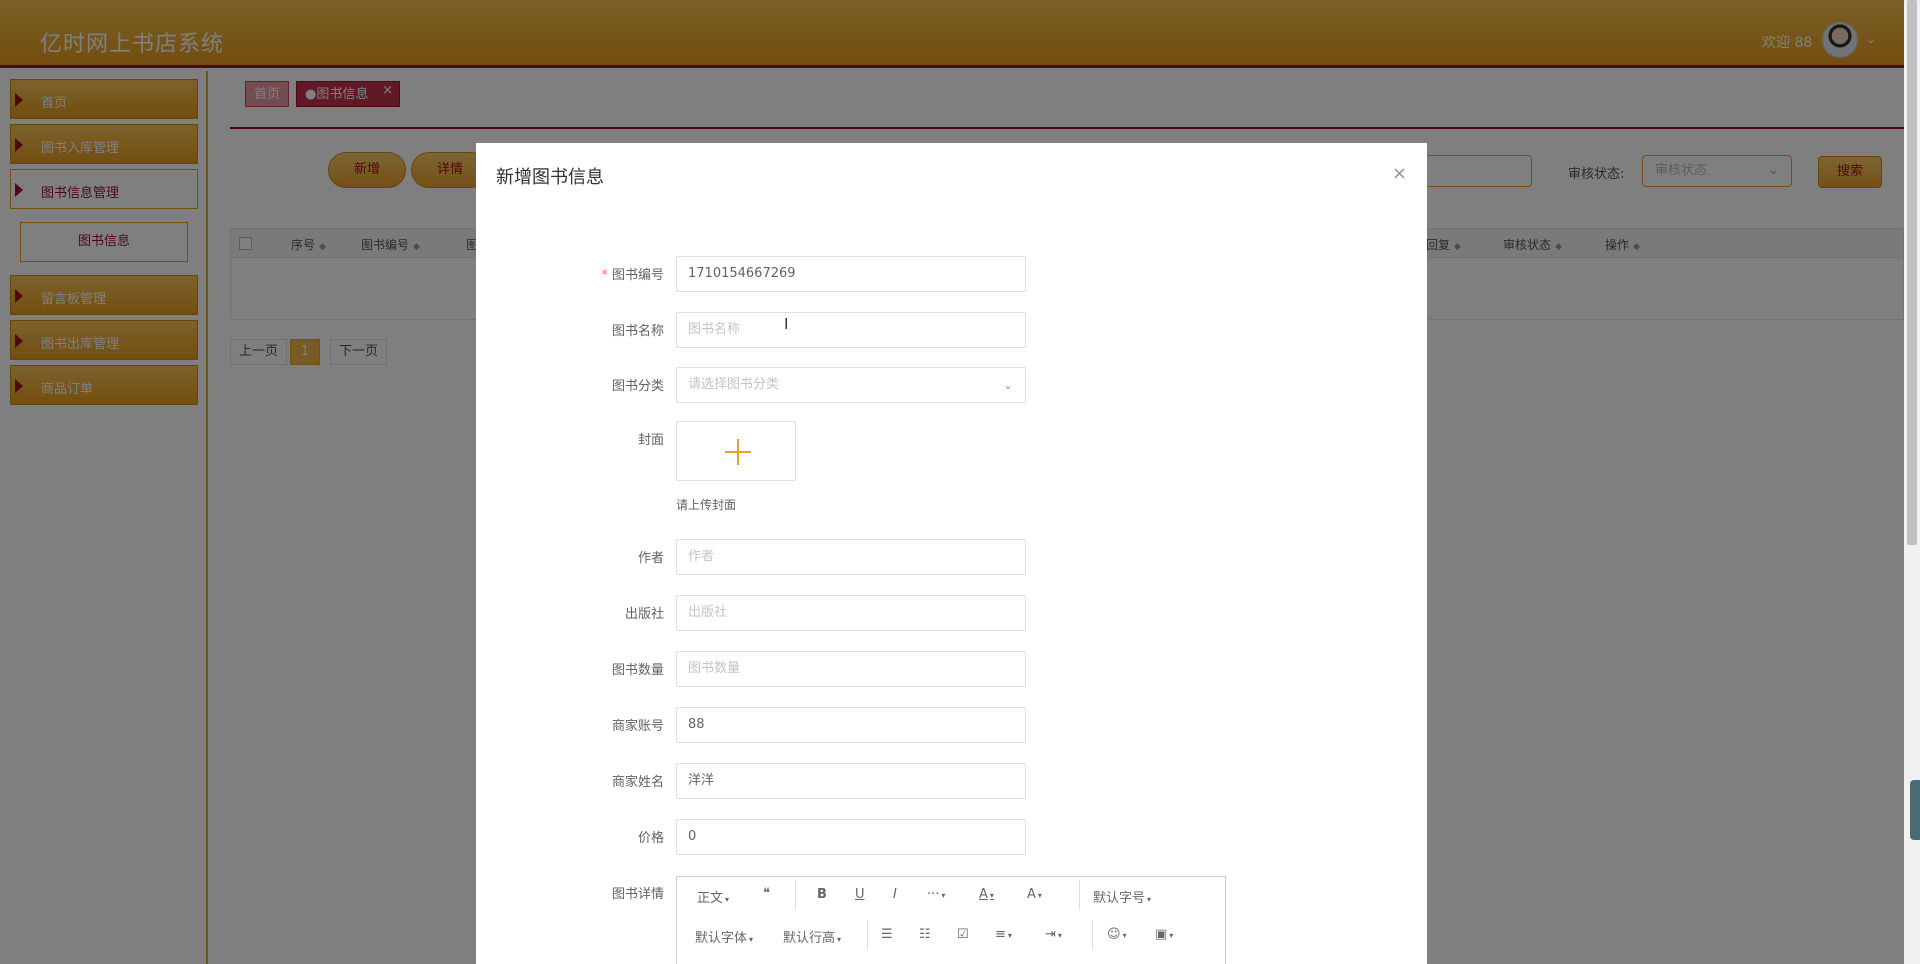 The height and width of the screenshot is (964, 1920). What do you see at coordinates (936, 894) in the screenshot?
I see `more-icon: ··· ▾` at bounding box center [936, 894].